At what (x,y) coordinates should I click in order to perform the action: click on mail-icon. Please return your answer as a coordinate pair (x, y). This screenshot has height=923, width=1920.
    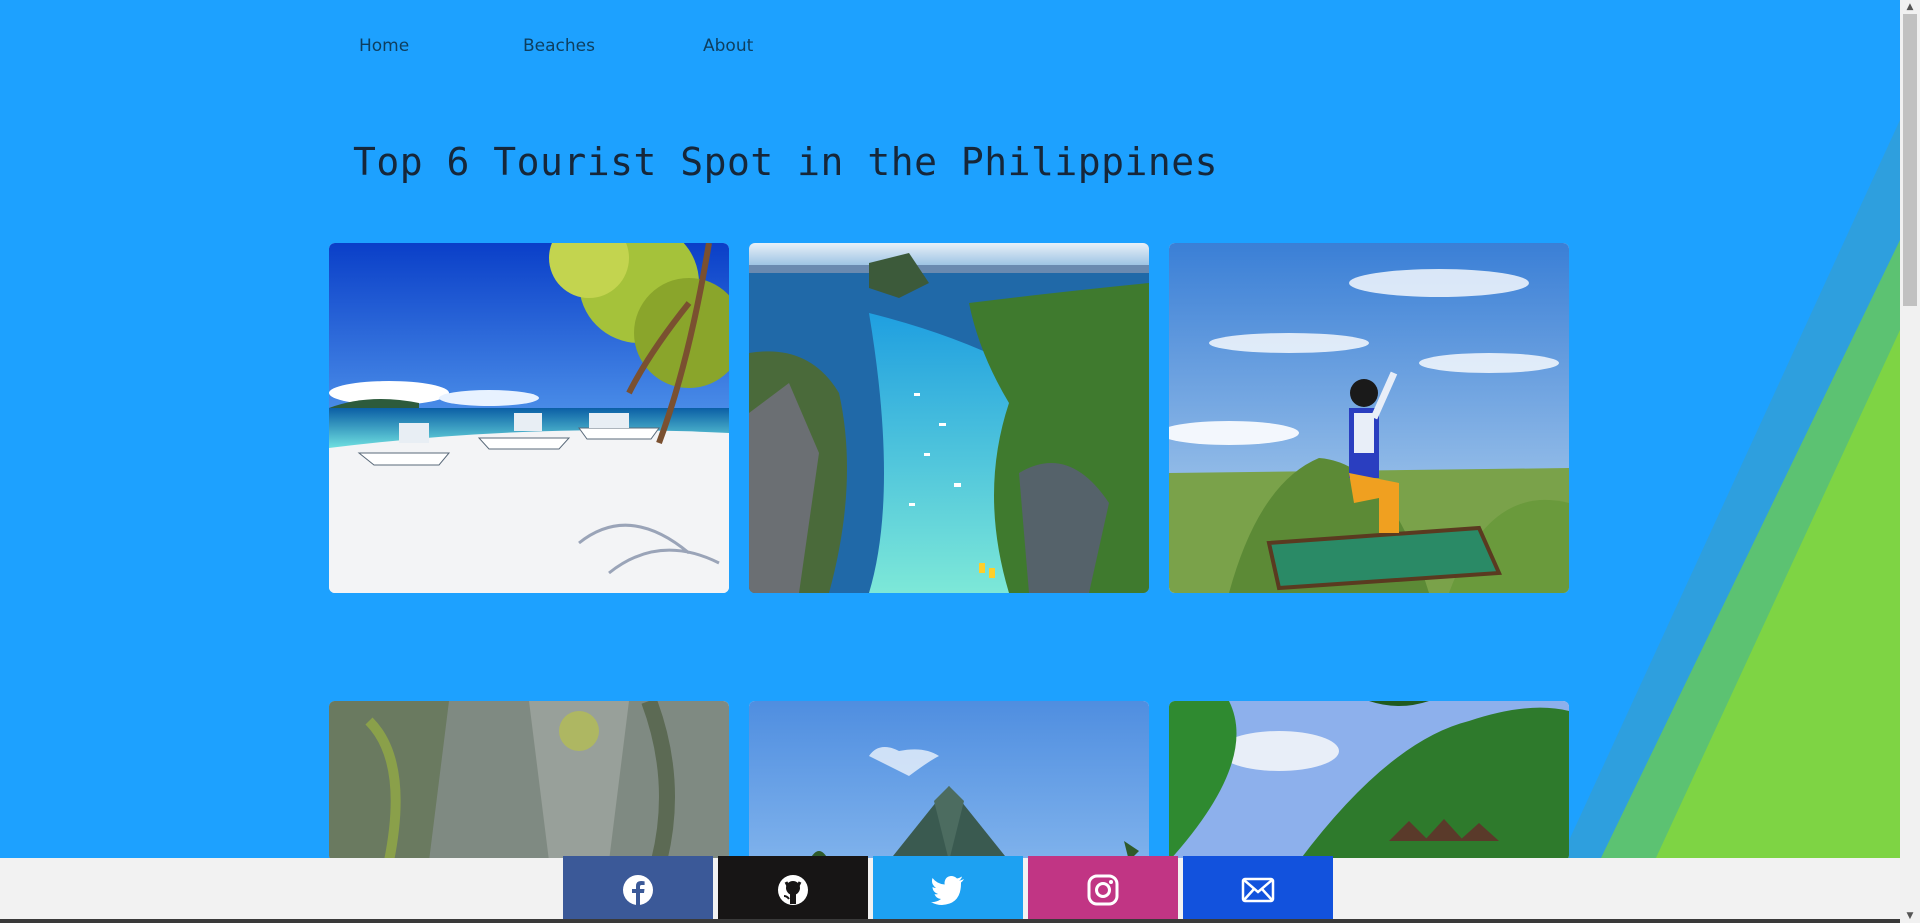
    Looking at the image, I should click on (1258, 889).